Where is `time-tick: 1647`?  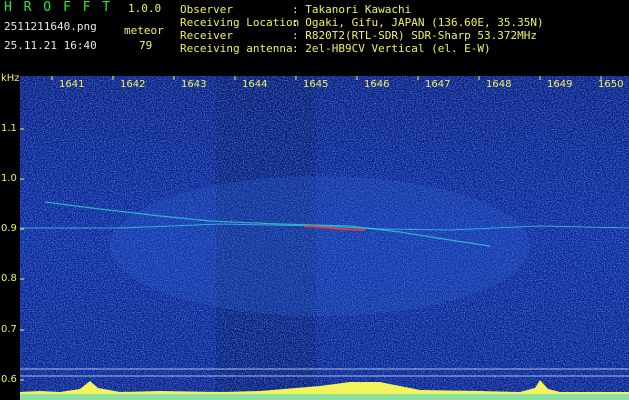
time-tick: 1647 is located at coordinates (438, 84).